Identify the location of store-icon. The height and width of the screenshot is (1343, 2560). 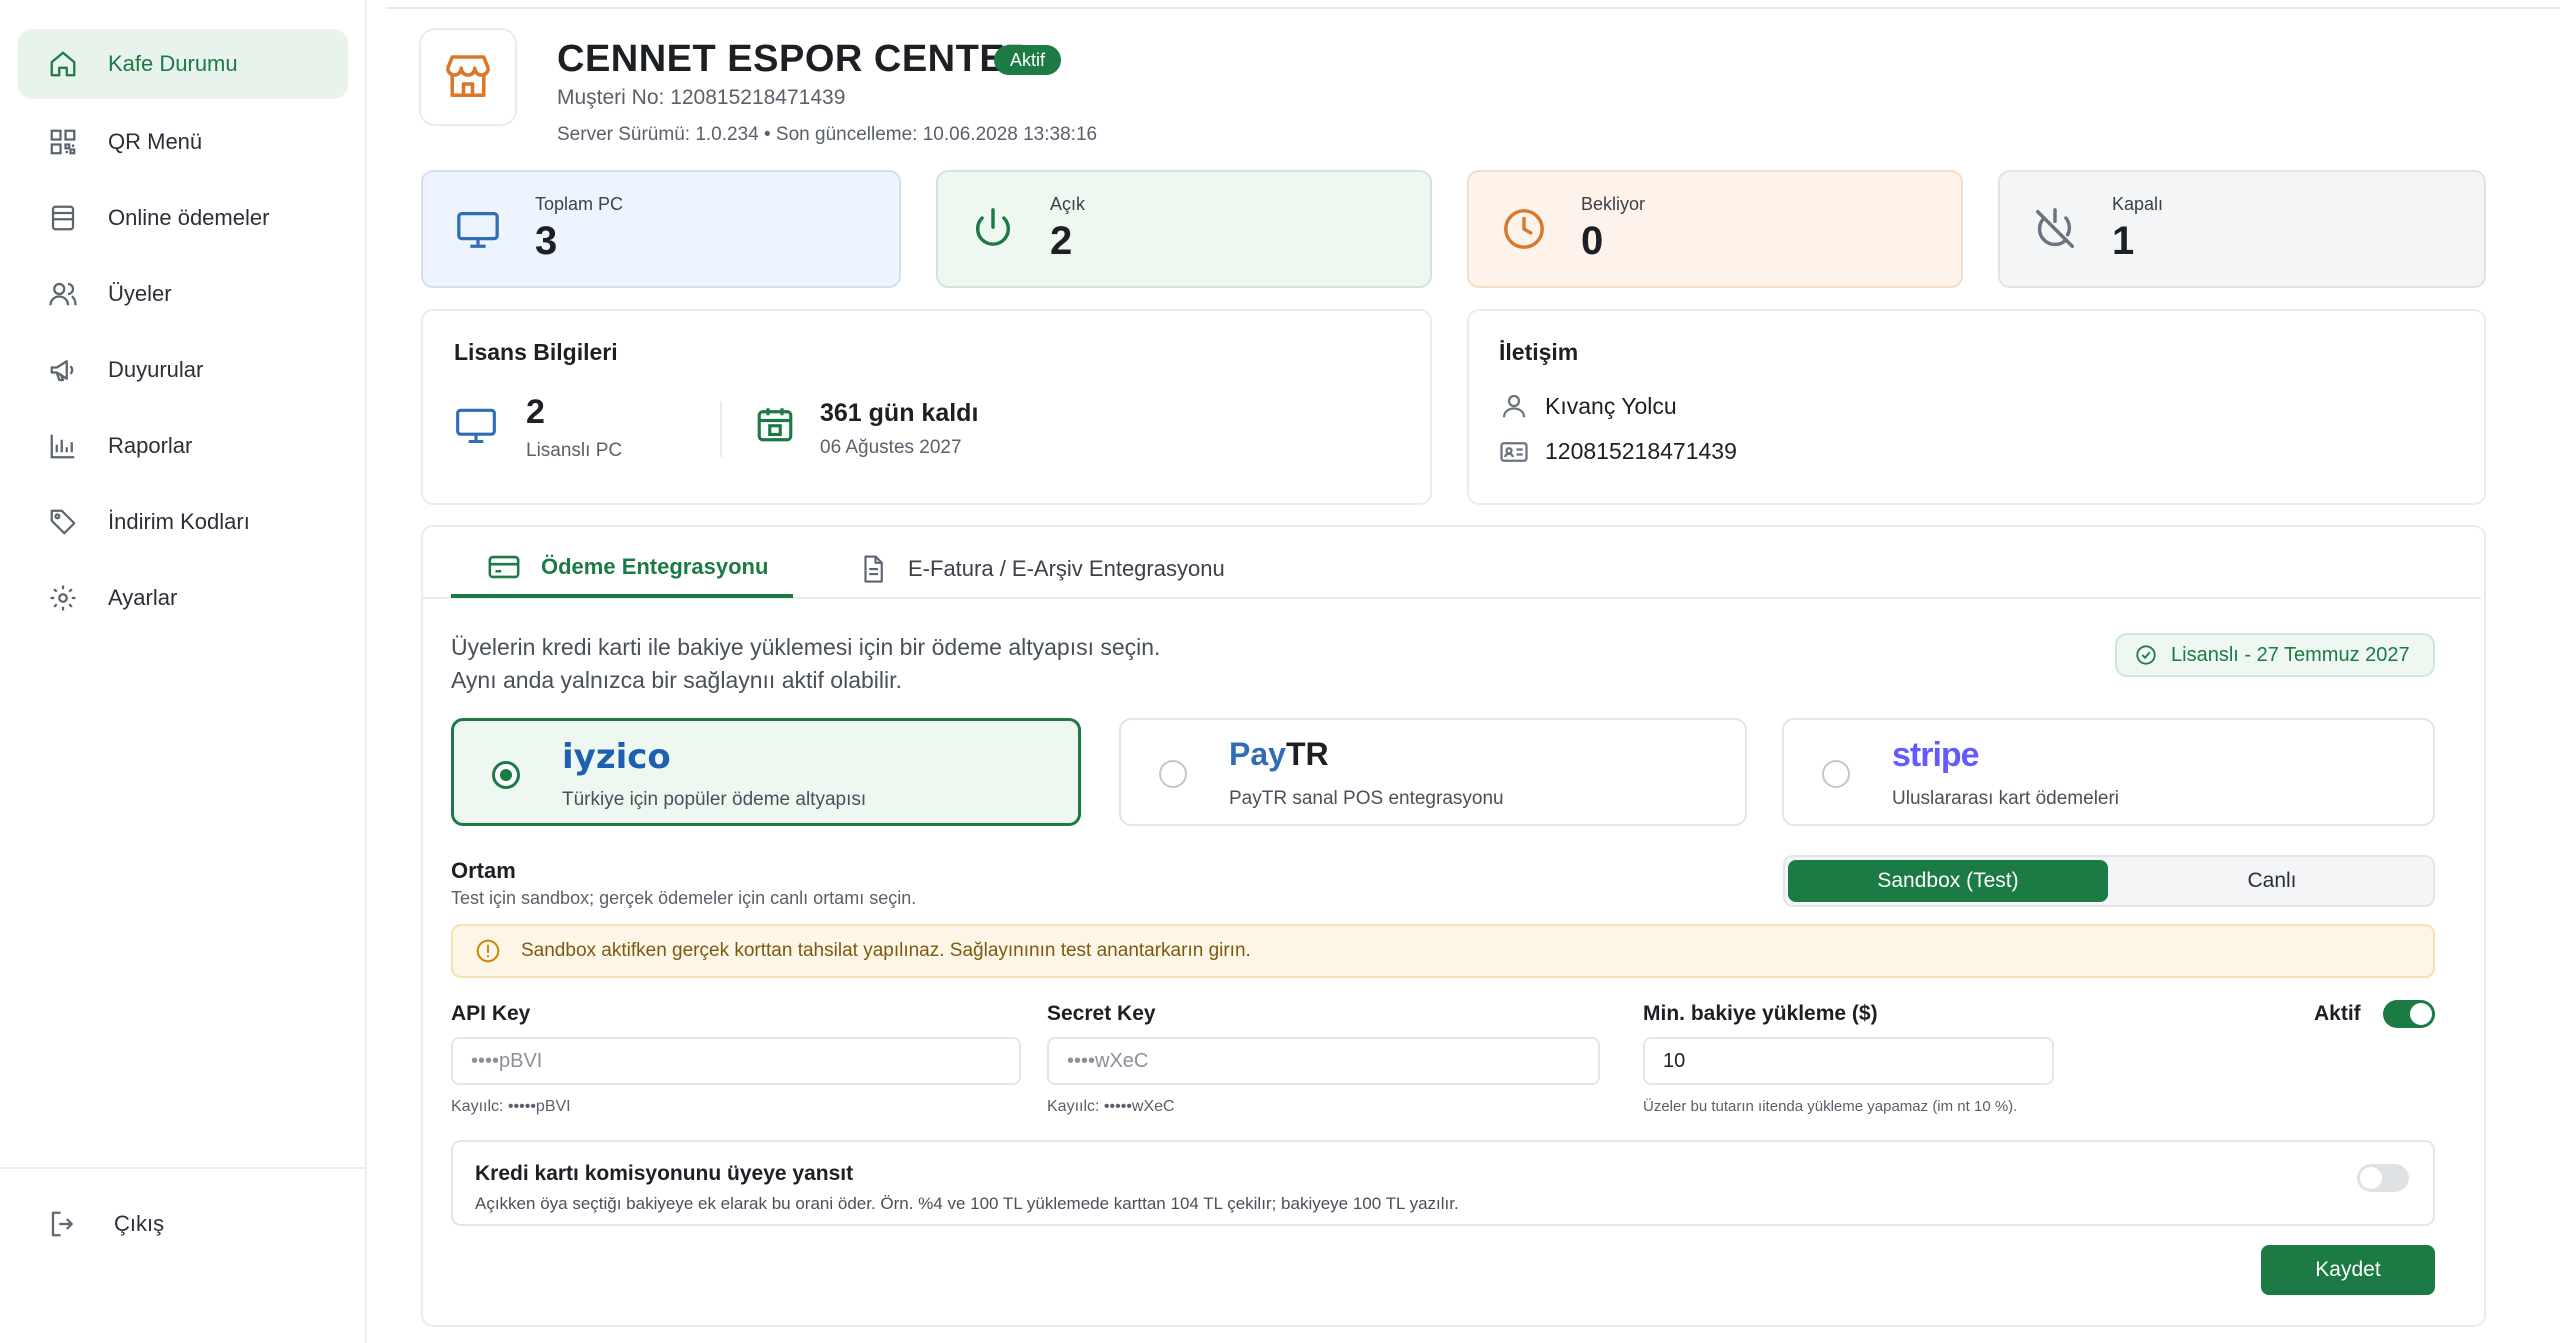
(468, 77).